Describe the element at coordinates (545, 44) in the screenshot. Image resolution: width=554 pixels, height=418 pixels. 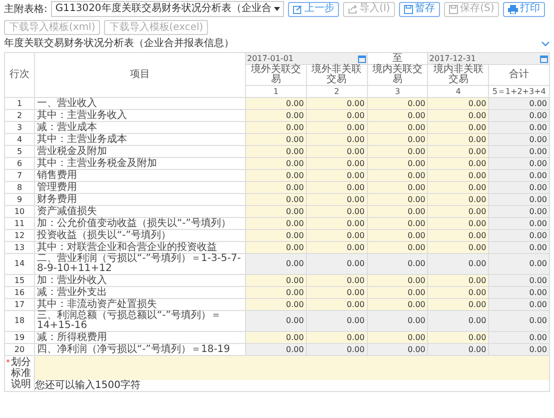
I see `chevron-icon` at that location.